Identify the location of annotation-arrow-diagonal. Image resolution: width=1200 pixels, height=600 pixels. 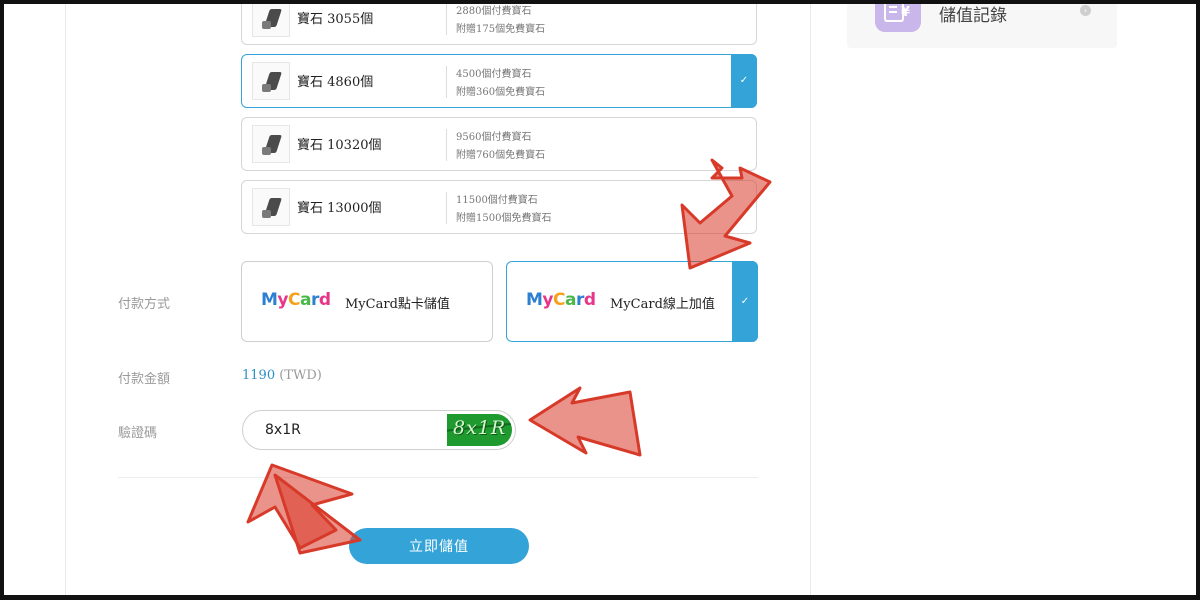
(304, 509).